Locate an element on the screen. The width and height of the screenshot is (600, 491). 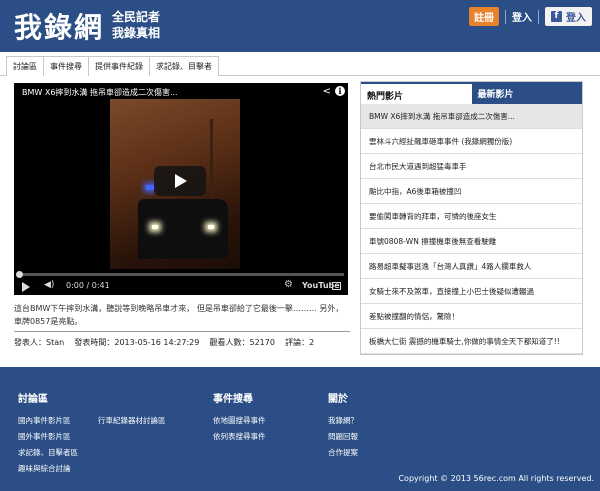
facebook-icon: f is located at coordinates (556, 16).